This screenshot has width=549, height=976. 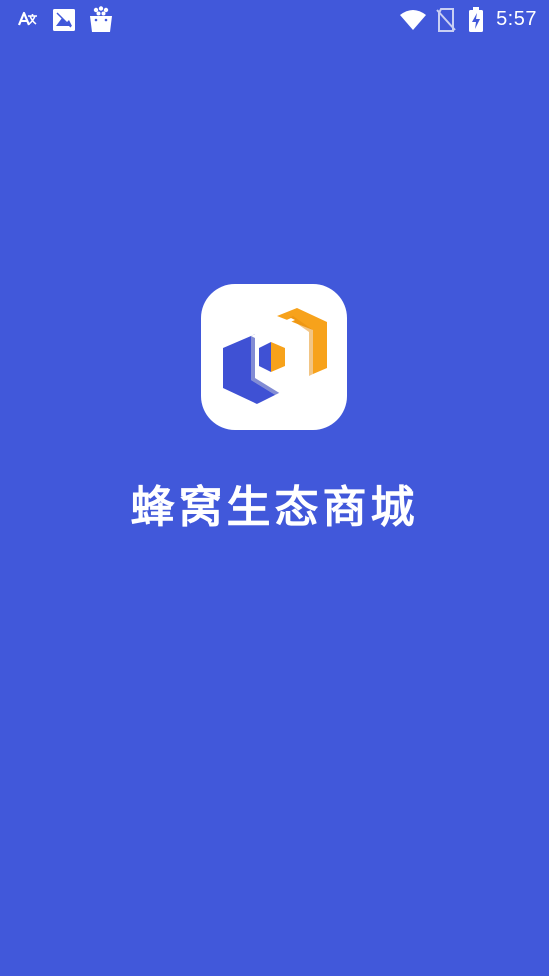 What do you see at coordinates (446, 22) in the screenshot?
I see `no-sim-icon` at bounding box center [446, 22].